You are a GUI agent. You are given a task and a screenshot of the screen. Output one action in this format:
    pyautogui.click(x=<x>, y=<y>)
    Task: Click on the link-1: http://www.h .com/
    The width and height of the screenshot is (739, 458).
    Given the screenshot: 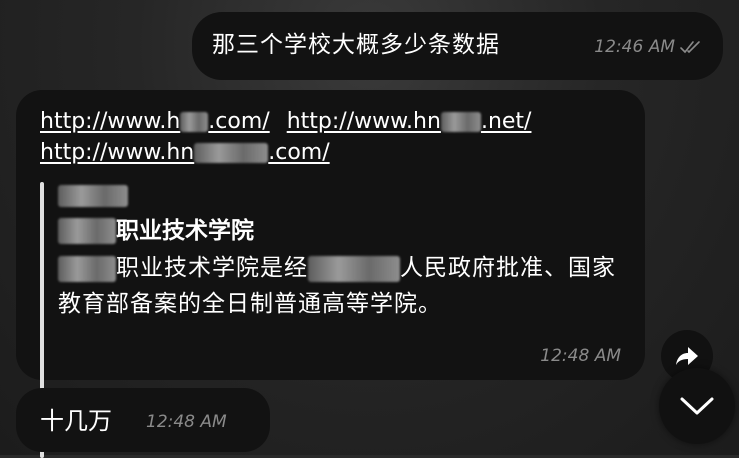 What is the action you would take?
    pyautogui.click(x=155, y=121)
    